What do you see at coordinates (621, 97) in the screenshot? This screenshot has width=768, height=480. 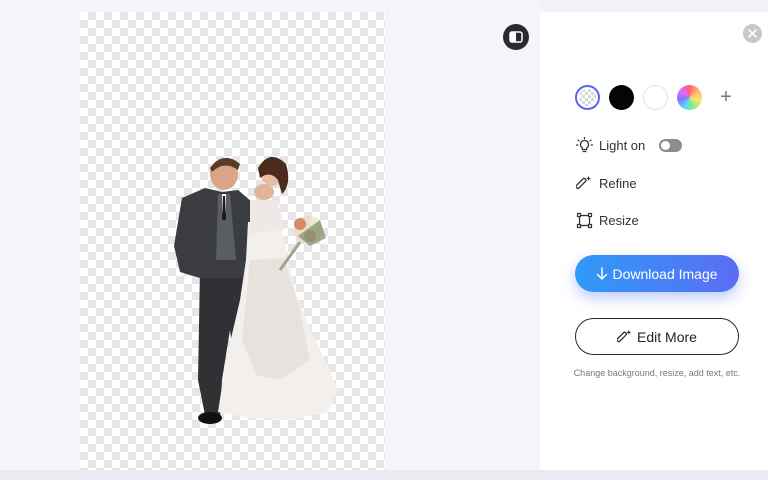 I see `swatch-black` at bounding box center [621, 97].